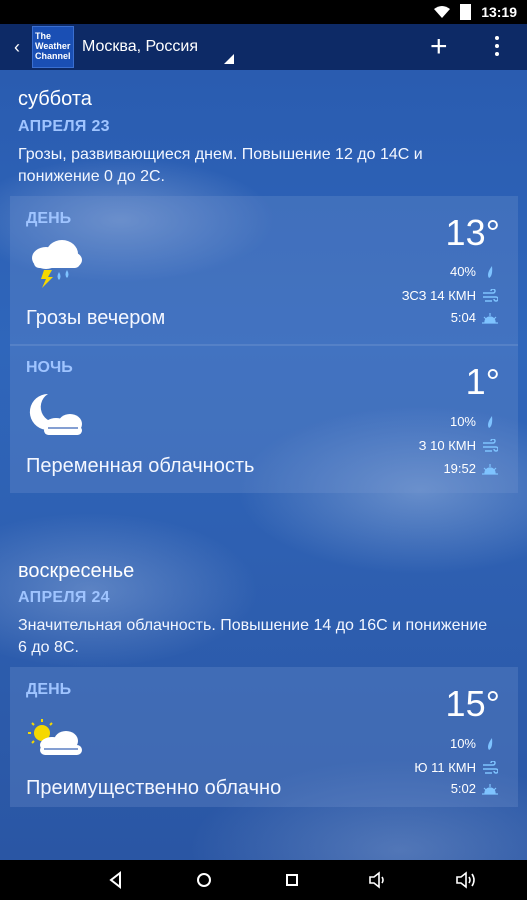 This screenshot has height=900, width=527. Describe the element at coordinates (470, 468) in the screenshot. I see `sunset-row: 19:52` at that location.